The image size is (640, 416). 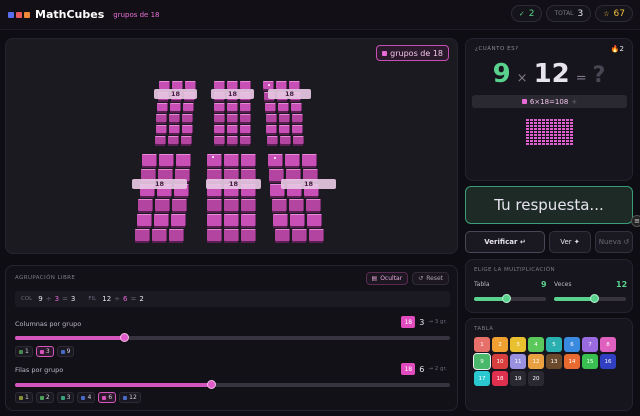 What do you see at coordinates (65, 351) in the screenshot?
I see `columns-option-9: 9` at bounding box center [65, 351].